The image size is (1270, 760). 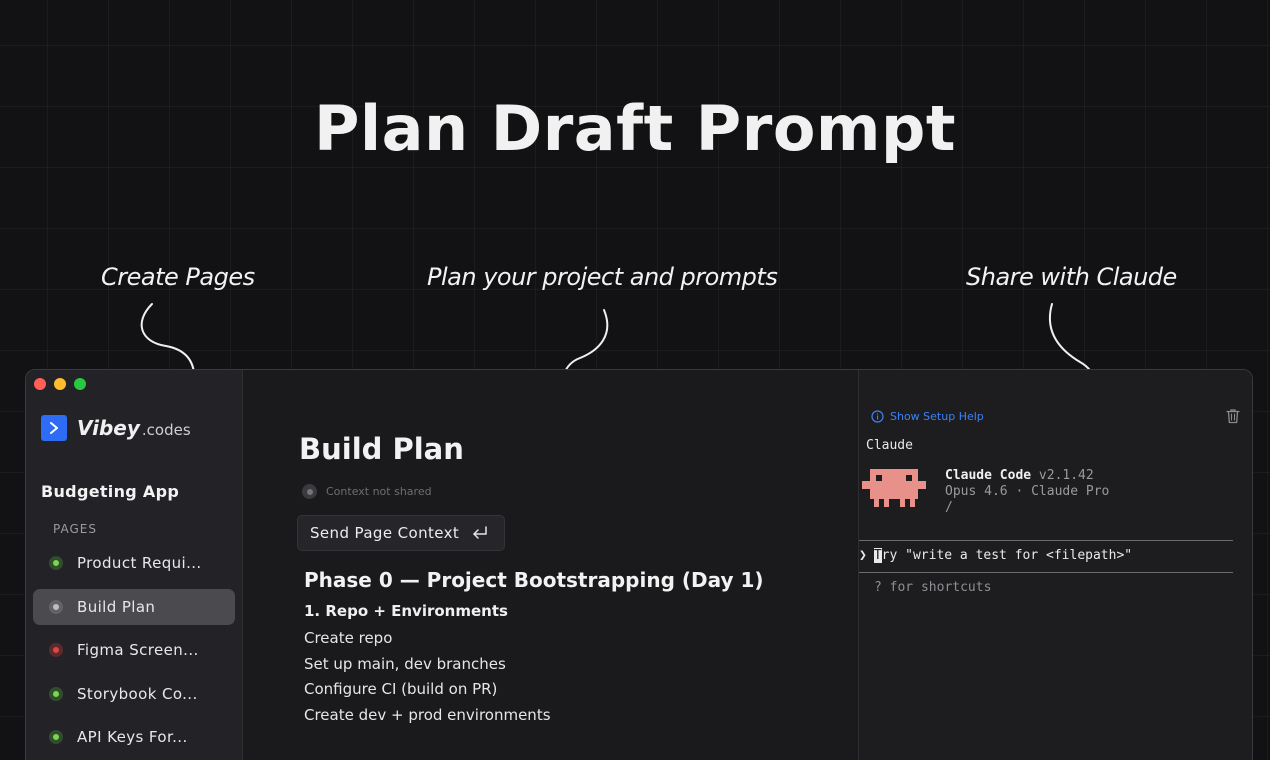 What do you see at coordinates (480, 532) in the screenshot?
I see `enter-return-icon` at bounding box center [480, 532].